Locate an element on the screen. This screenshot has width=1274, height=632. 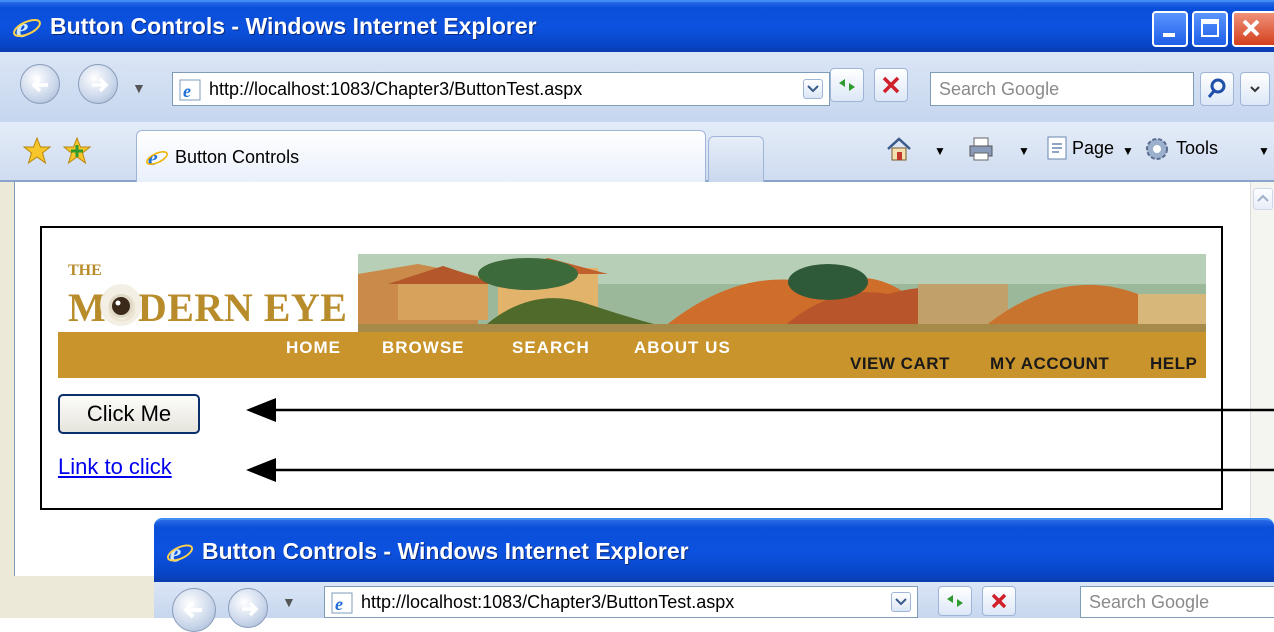
second-address-dropdown-button is located at coordinates (901, 602).